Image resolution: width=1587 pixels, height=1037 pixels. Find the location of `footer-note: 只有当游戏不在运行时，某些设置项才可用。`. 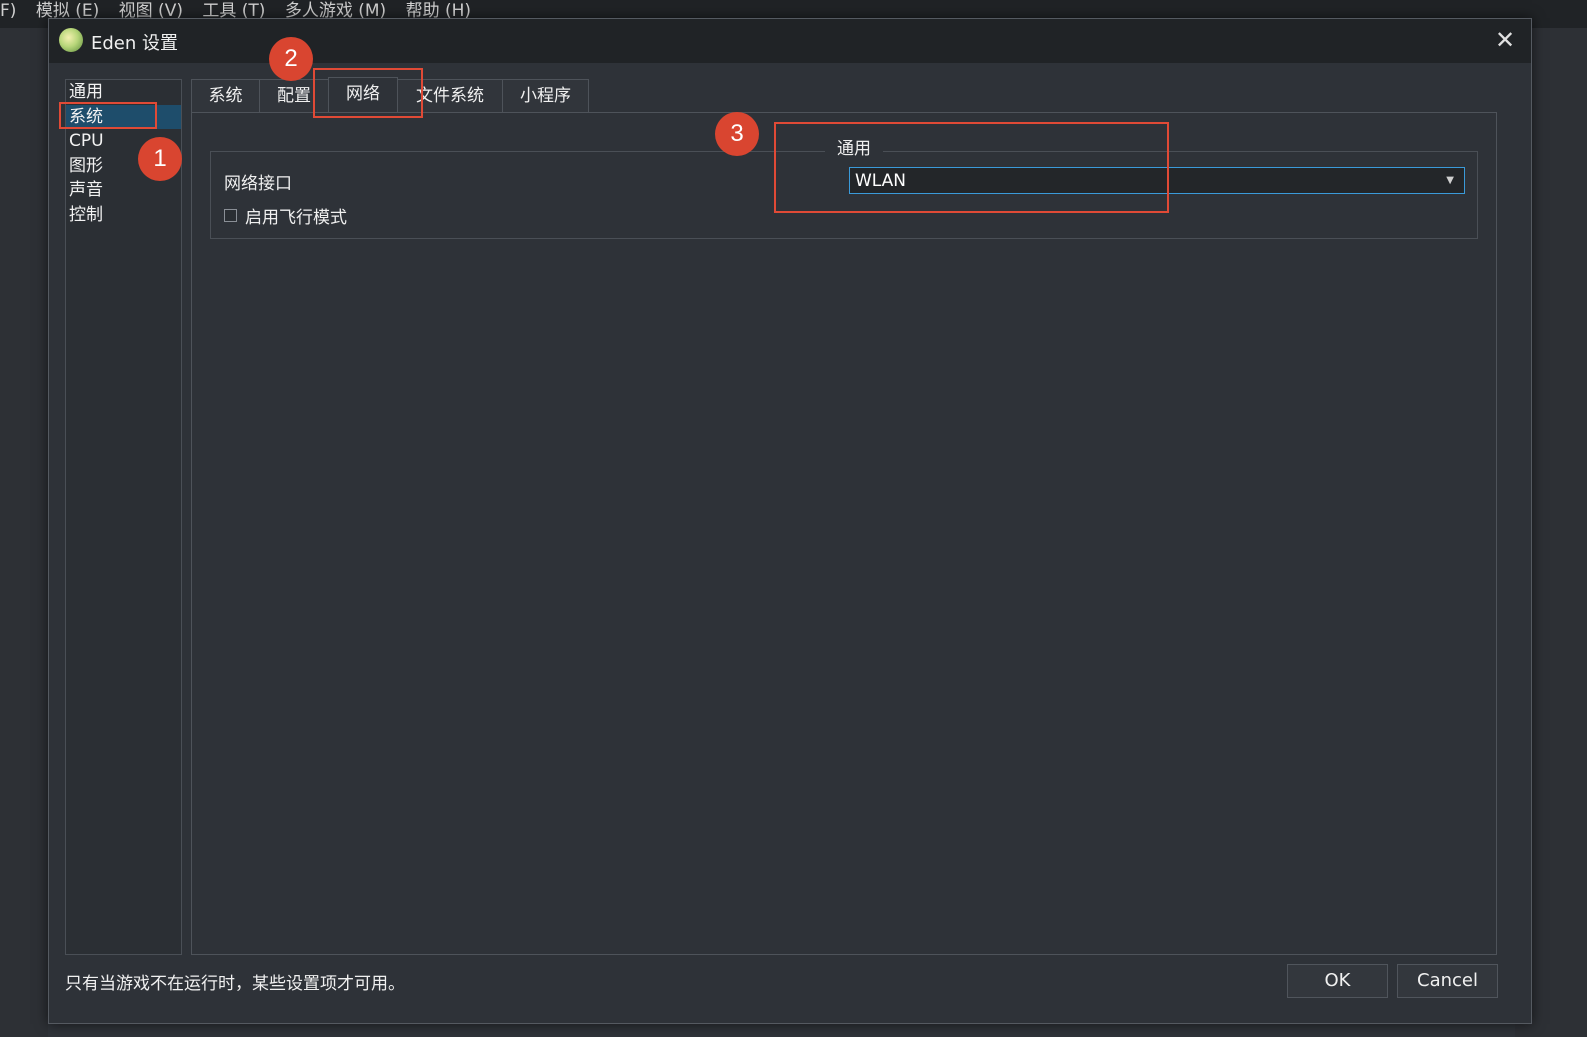

footer-note: 只有当游戏不在运行时，某些设置项才可用。 is located at coordinates (235, 984).